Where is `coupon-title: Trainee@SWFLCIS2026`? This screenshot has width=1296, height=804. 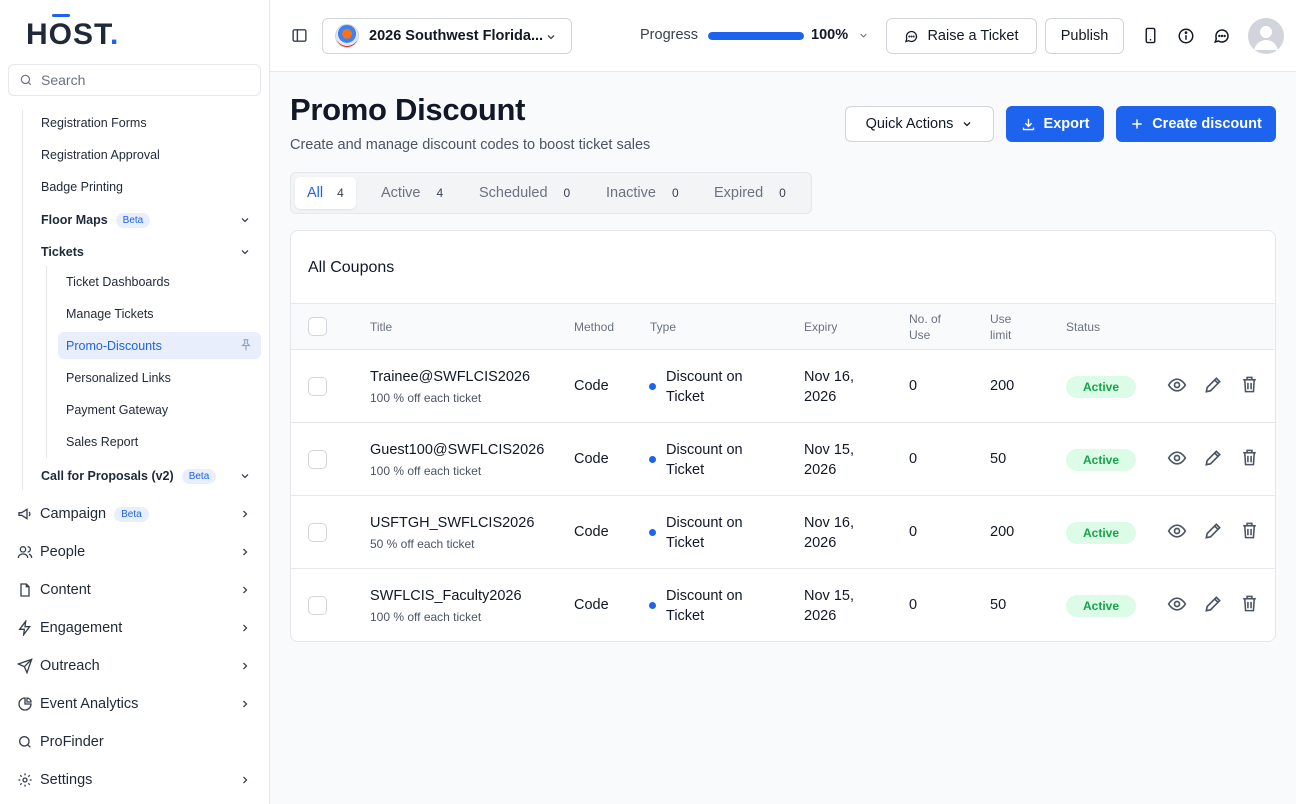 coupon-title: Trainee@SWFLCIS2026 is located at coordinates (450, 377).